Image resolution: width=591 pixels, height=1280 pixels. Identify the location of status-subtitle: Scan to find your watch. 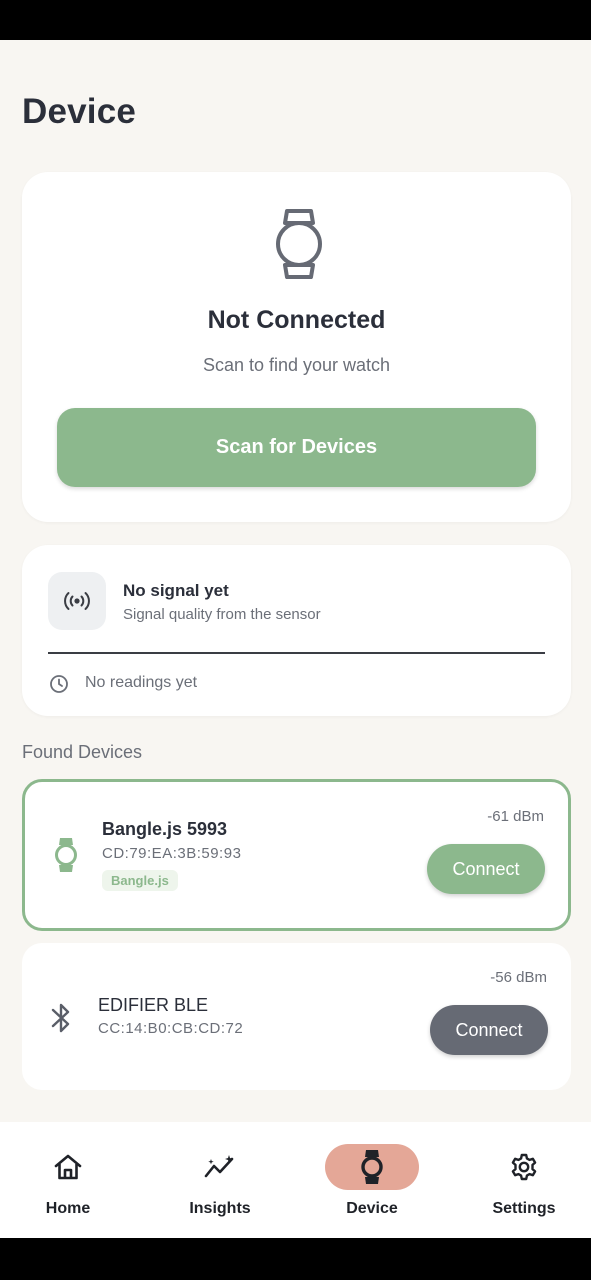
(296, 365).